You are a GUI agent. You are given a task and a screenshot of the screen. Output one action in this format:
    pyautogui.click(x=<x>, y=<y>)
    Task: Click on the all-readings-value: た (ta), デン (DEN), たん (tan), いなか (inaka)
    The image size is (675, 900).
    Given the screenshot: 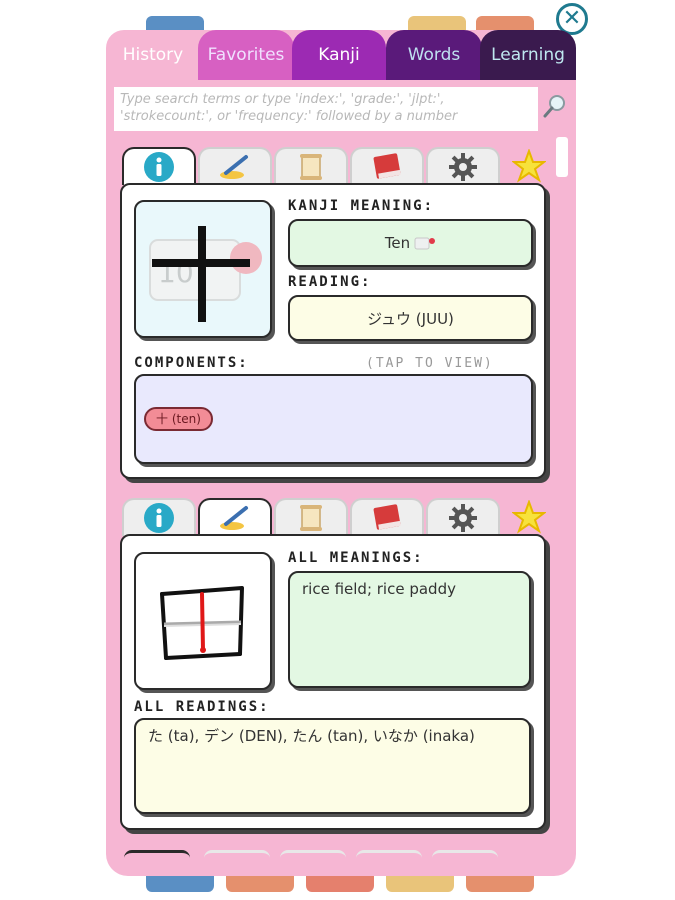 What is the action you would take?
    pyautogui.click(x=311, y=736)
    